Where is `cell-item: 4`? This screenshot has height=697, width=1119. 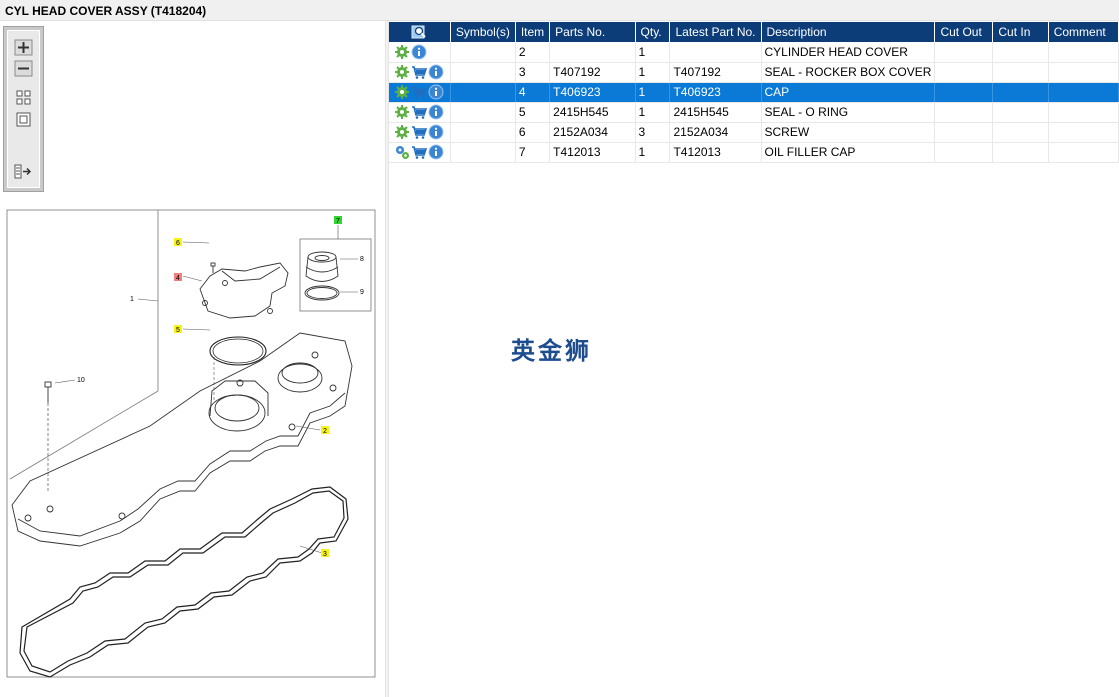 cell-item: 4 is located at coordinates (533, 92).